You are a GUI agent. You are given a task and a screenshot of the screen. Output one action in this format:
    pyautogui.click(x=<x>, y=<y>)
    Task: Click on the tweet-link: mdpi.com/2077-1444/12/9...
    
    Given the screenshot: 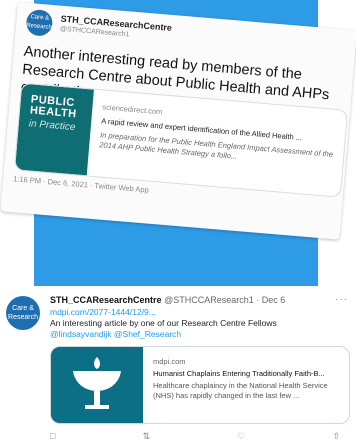 What is the action you would take?
    pyautogui.click(x=103, y=312)
    